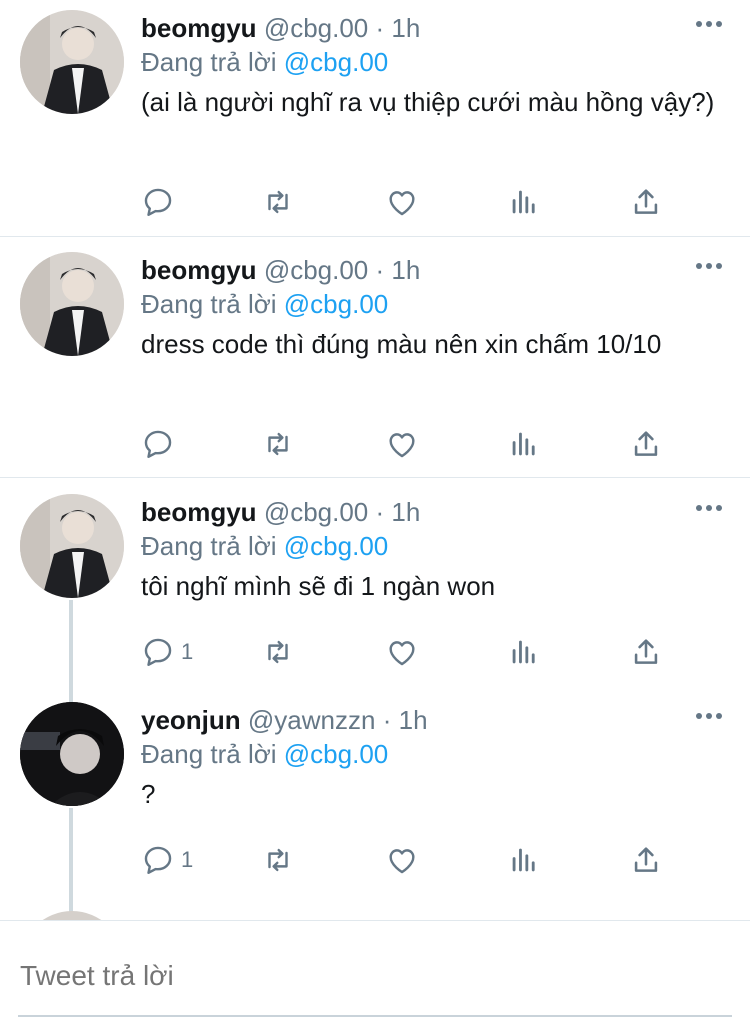 This screenshot has height=1026, width=750. Describe the element at coordinates (318, 586) in the screenshot. I see `tweet-text: tôi nghĩ mình sẽ đi 1 ngàn won` at that location.